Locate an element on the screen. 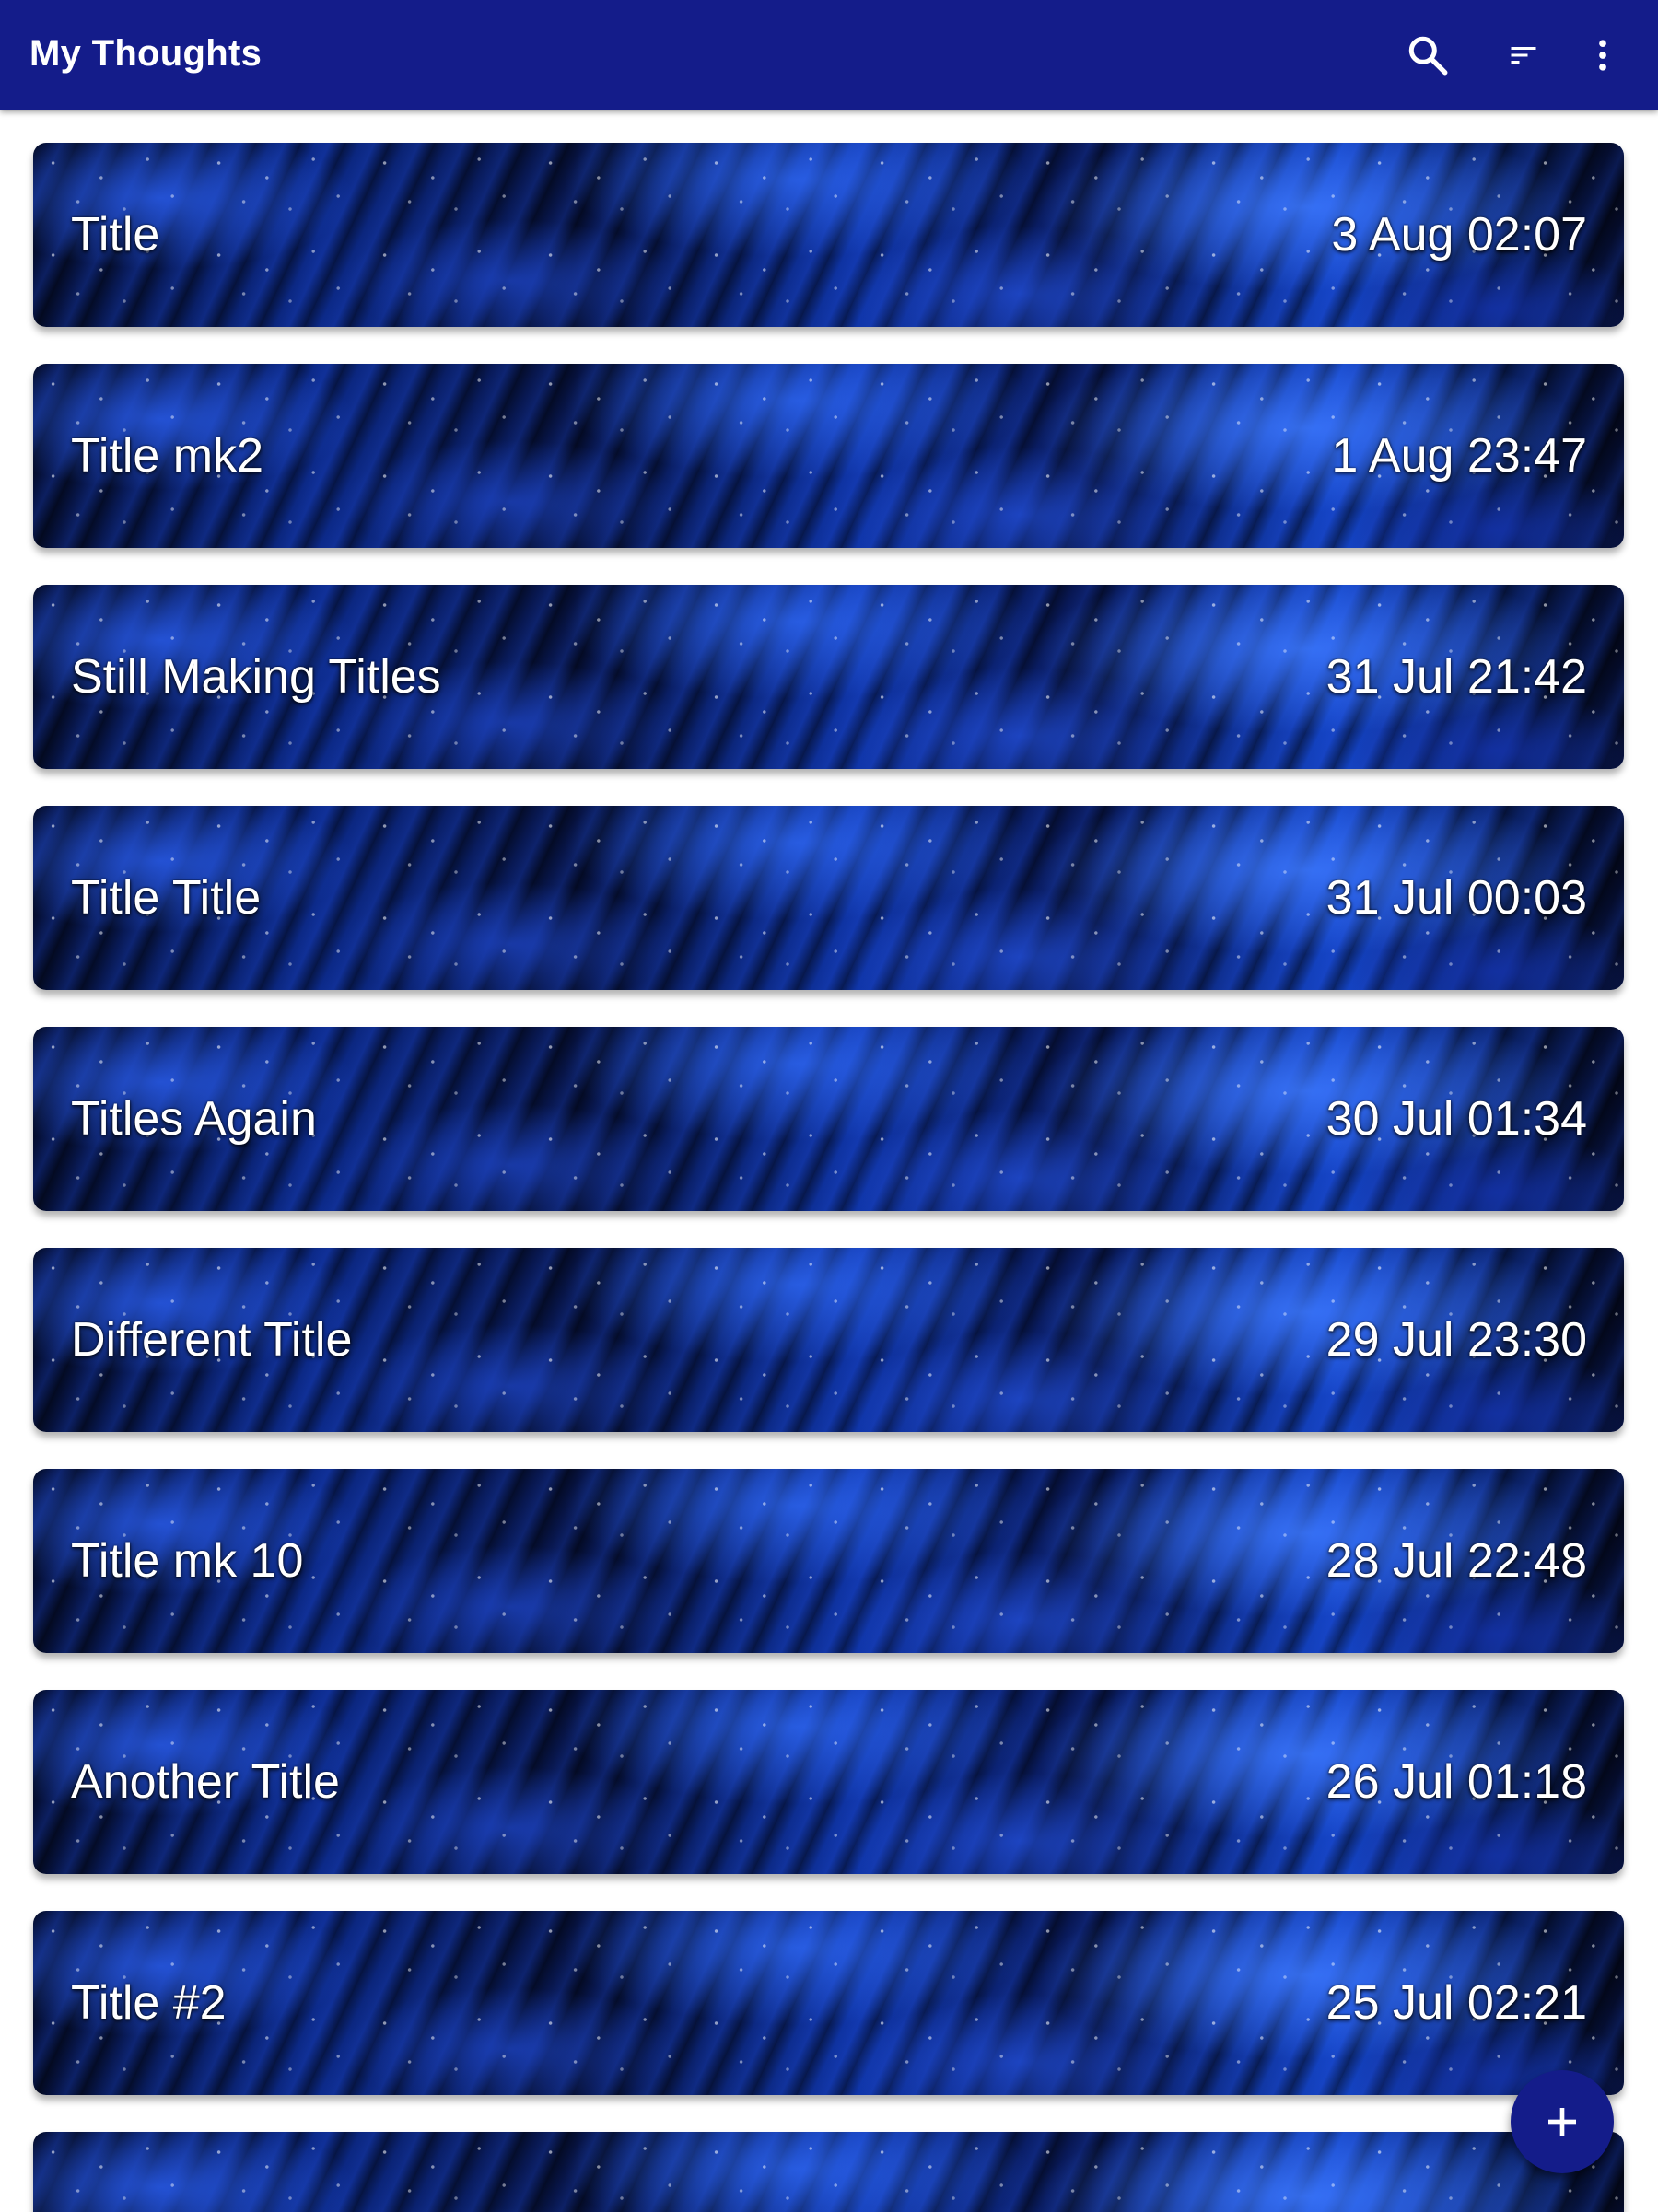 Image resolution: width=1658 pixels, height=2212 pixels. note-title: Title #2 is located at coordinates (149, 2003).